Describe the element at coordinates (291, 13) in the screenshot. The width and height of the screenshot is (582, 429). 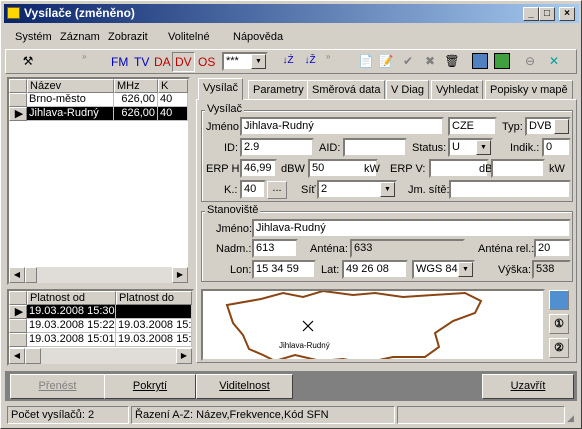
I see `title-bar: Vysílače (změněno) _ □ ×` at that location.